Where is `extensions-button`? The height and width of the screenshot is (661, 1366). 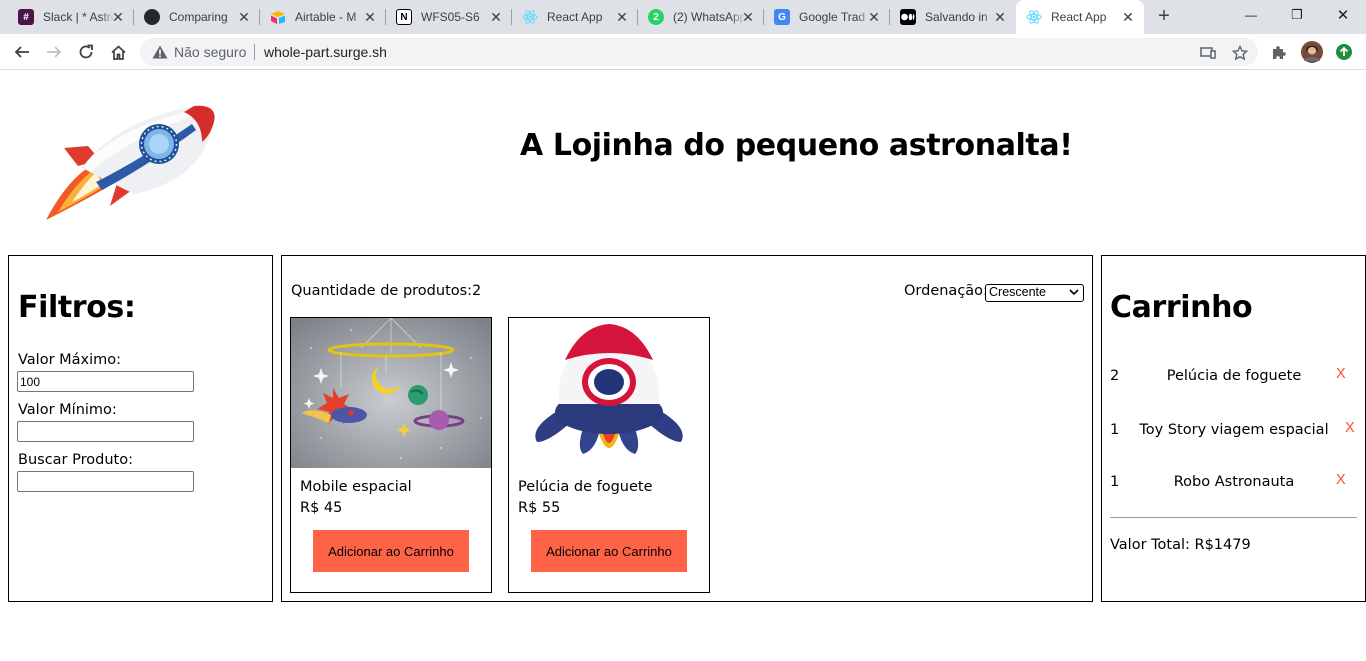 extensions-button is located at coordinates (1279, 52).